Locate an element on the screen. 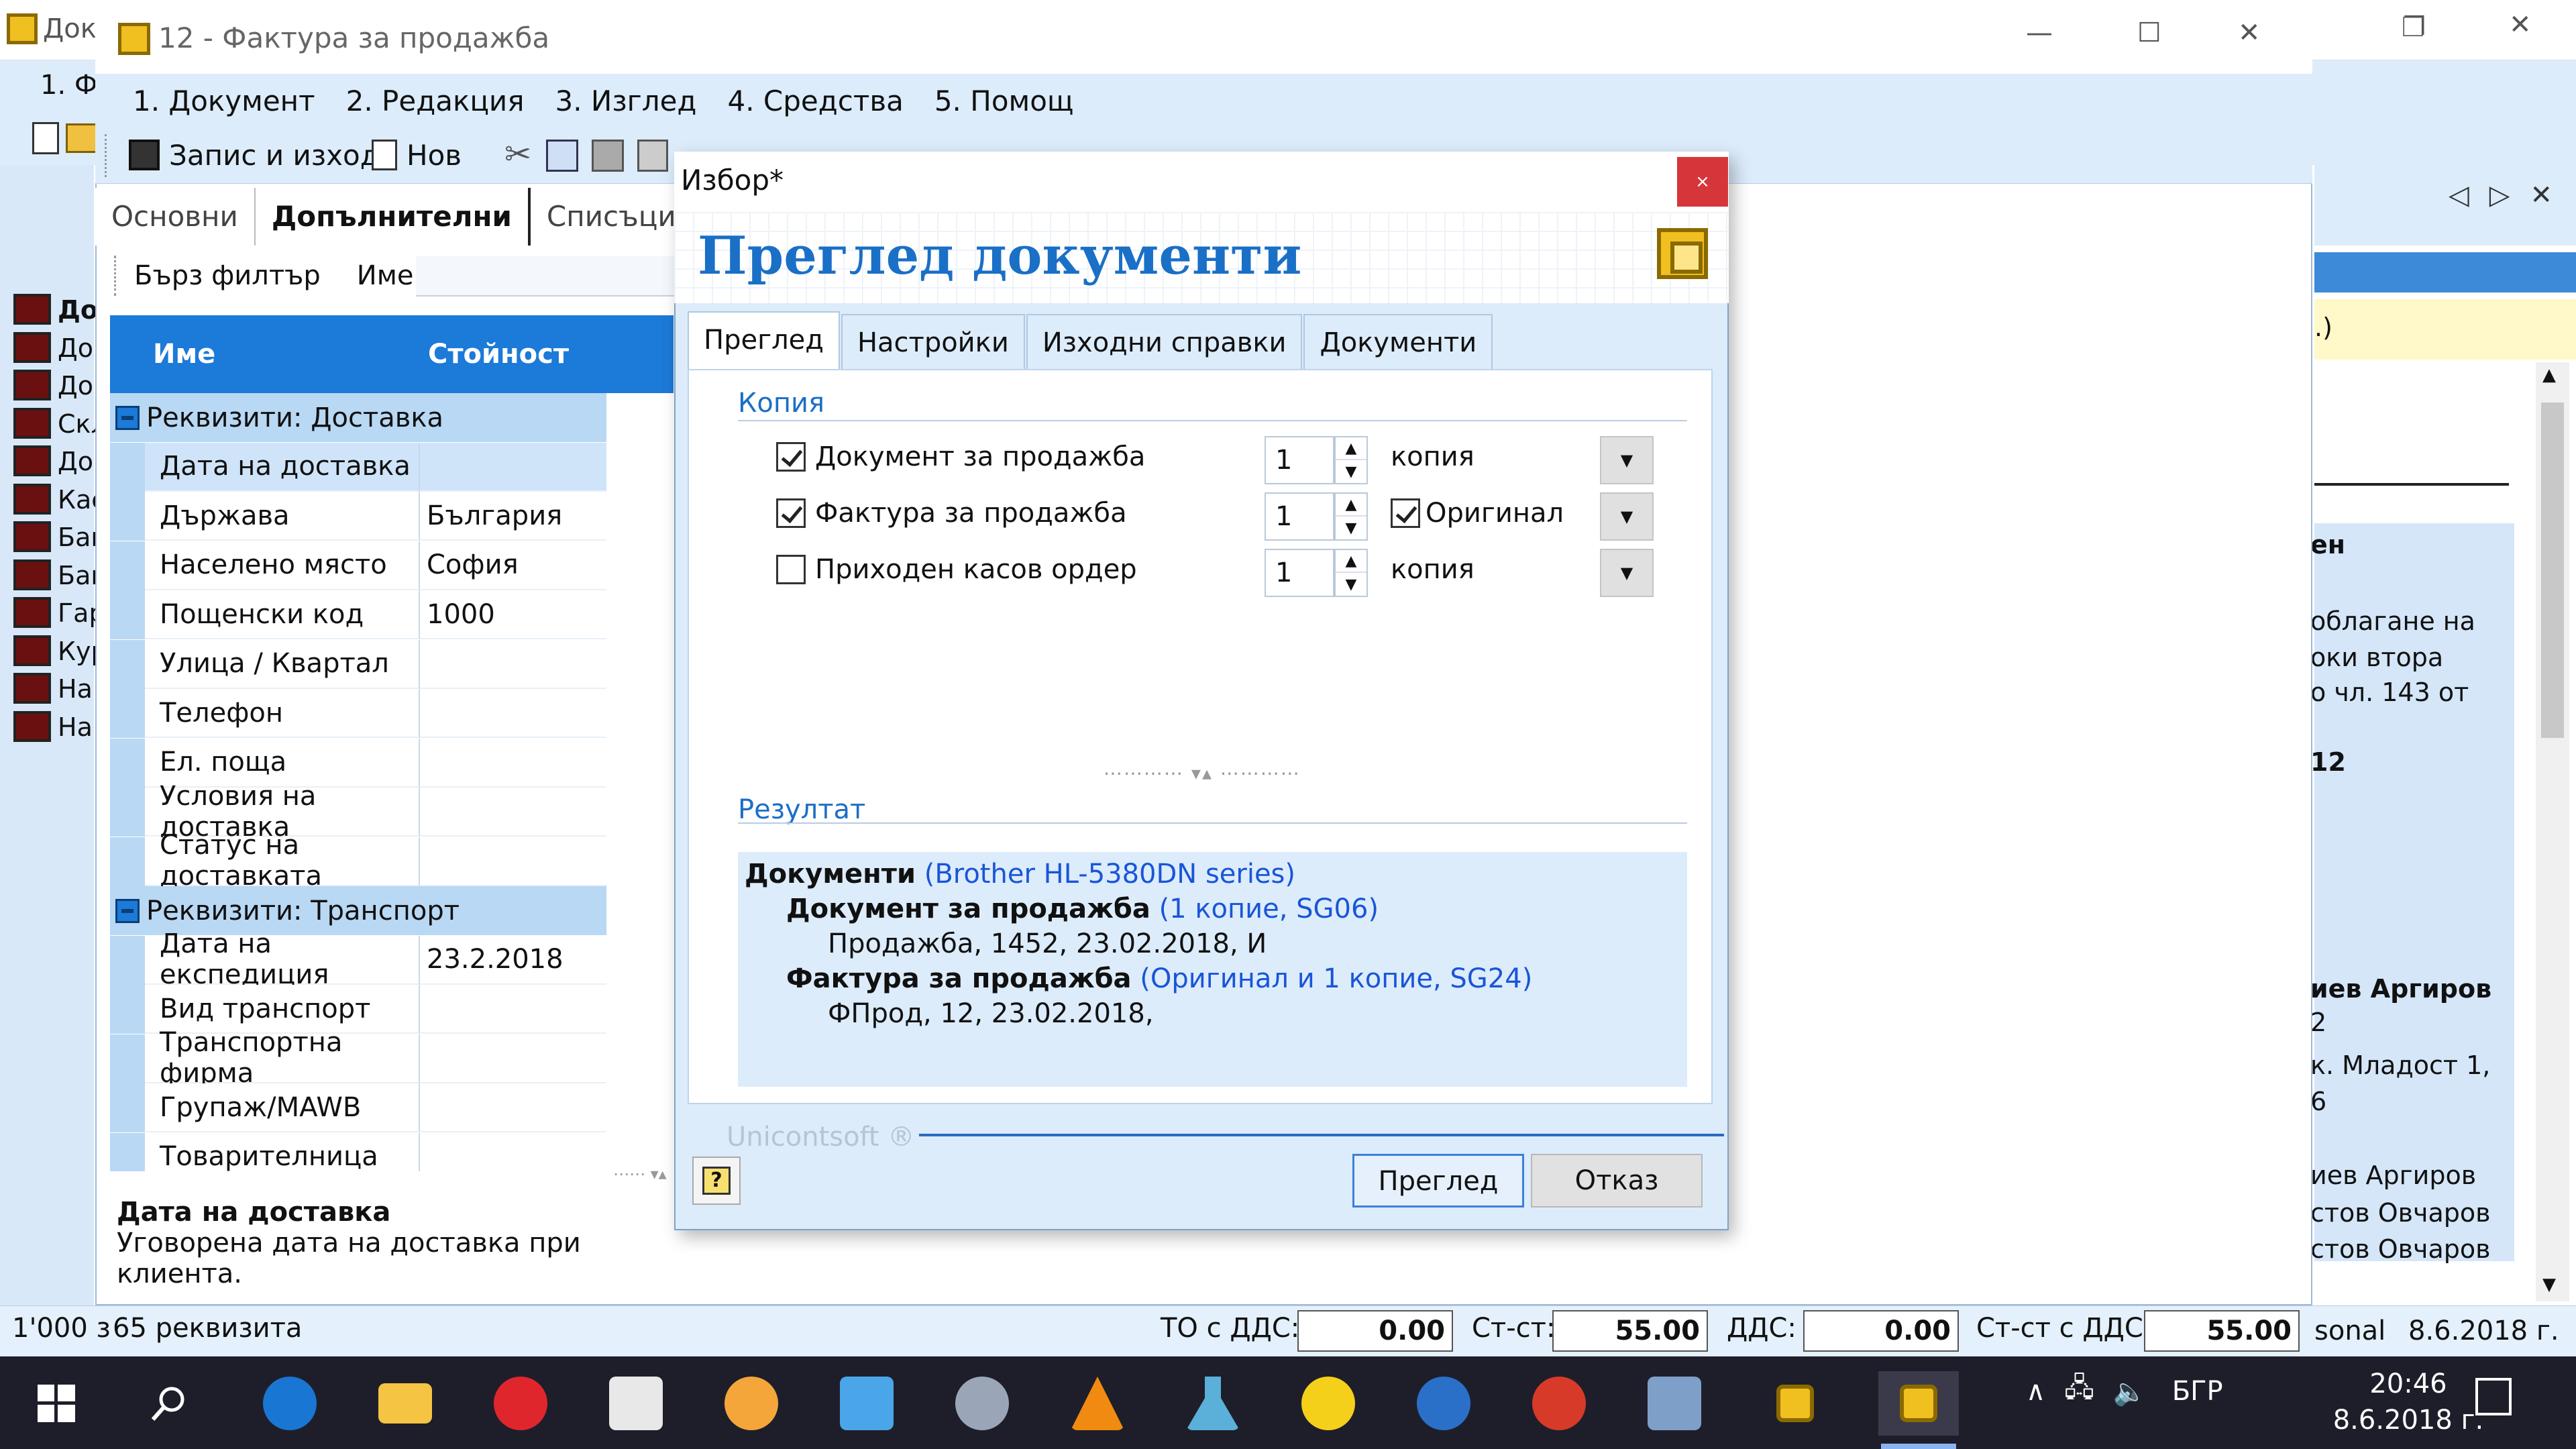  cancel-button: Отказ is located at coordinates (1617, 1181).